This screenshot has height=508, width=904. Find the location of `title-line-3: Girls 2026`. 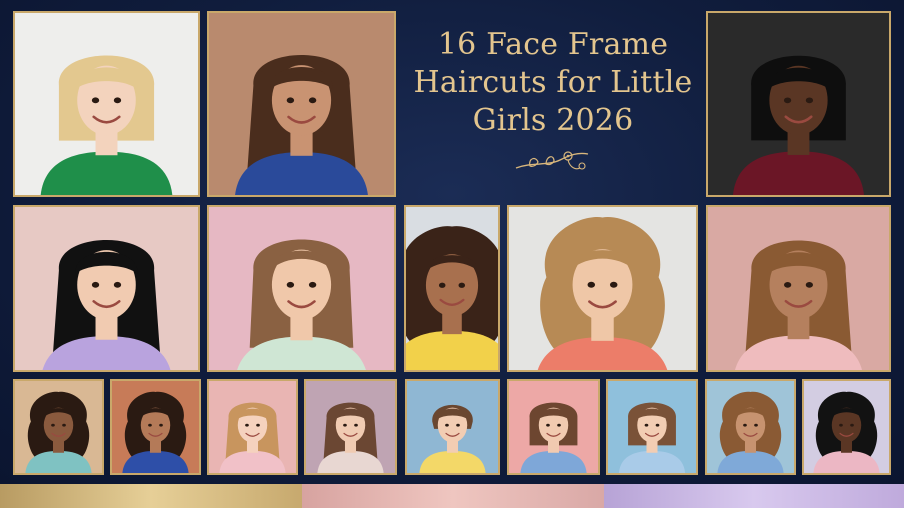

title-line-3: Girls 2026 is located at coordinates (553, 120).